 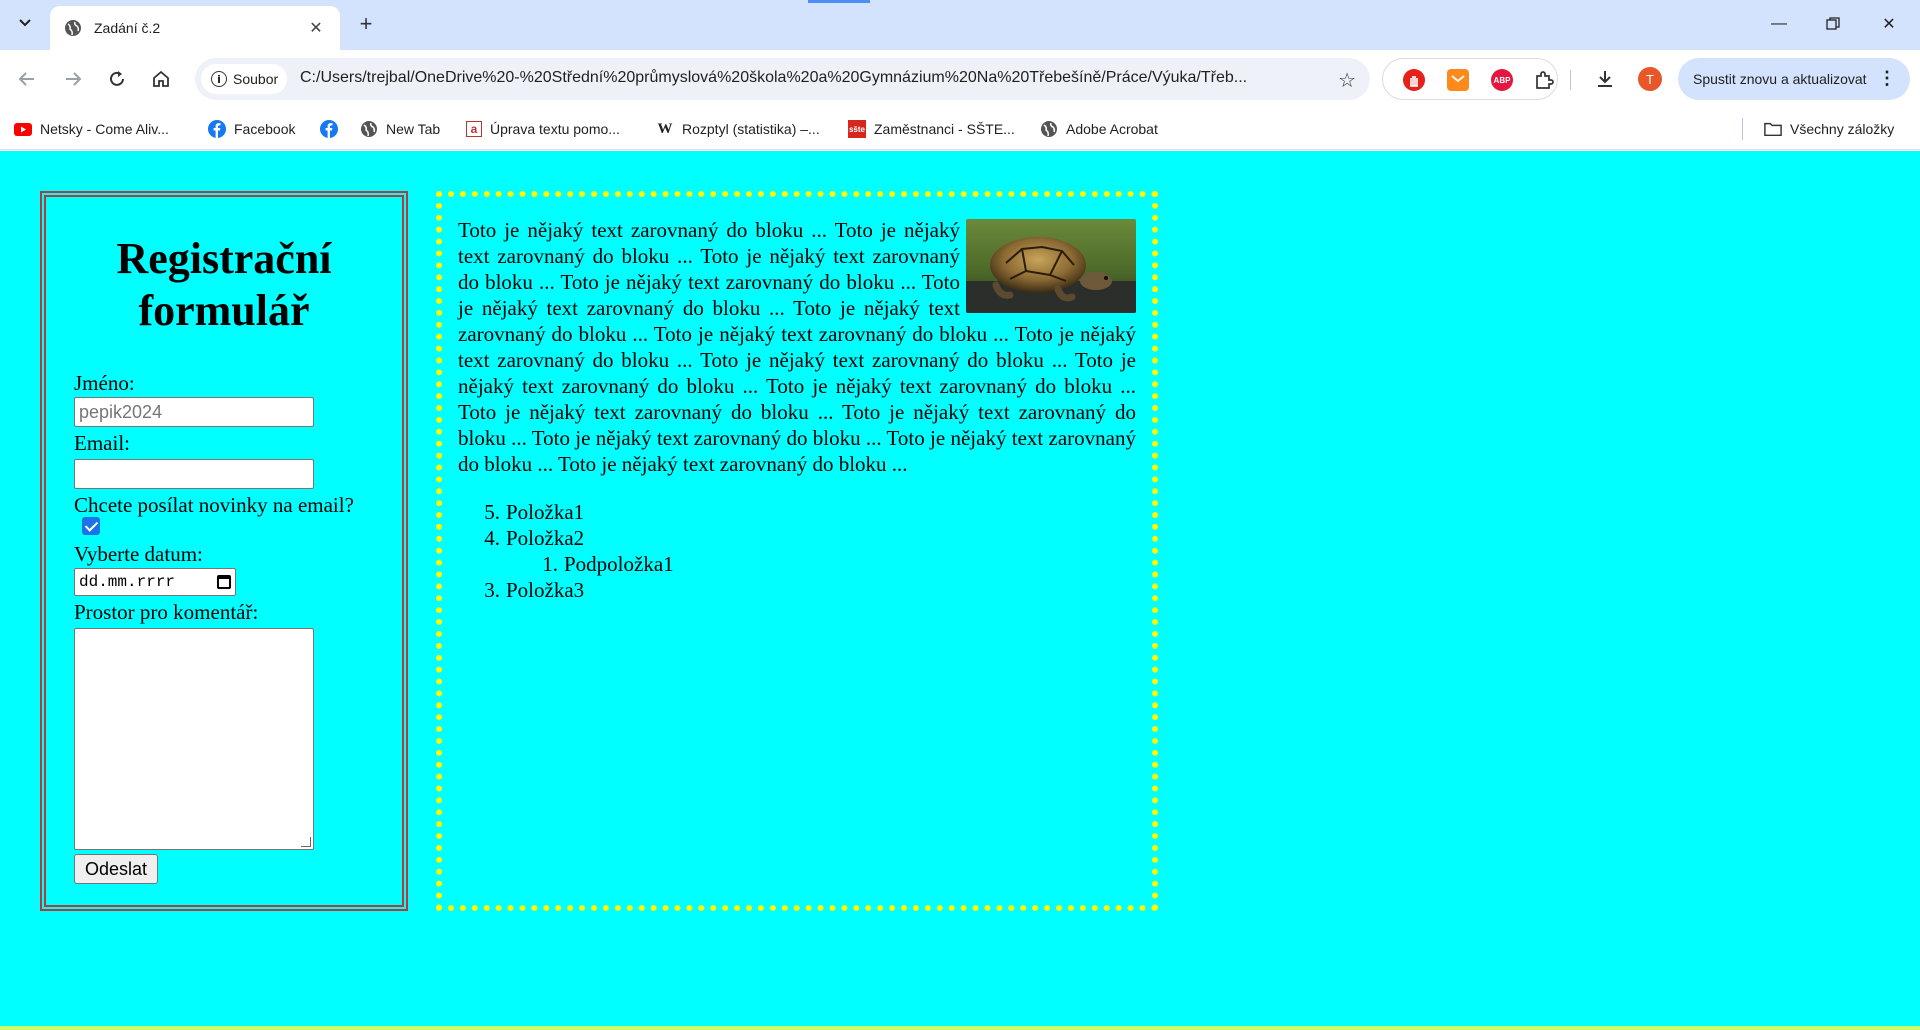 I want to click on profile-avatar: T, so click(x=1650, y=79).